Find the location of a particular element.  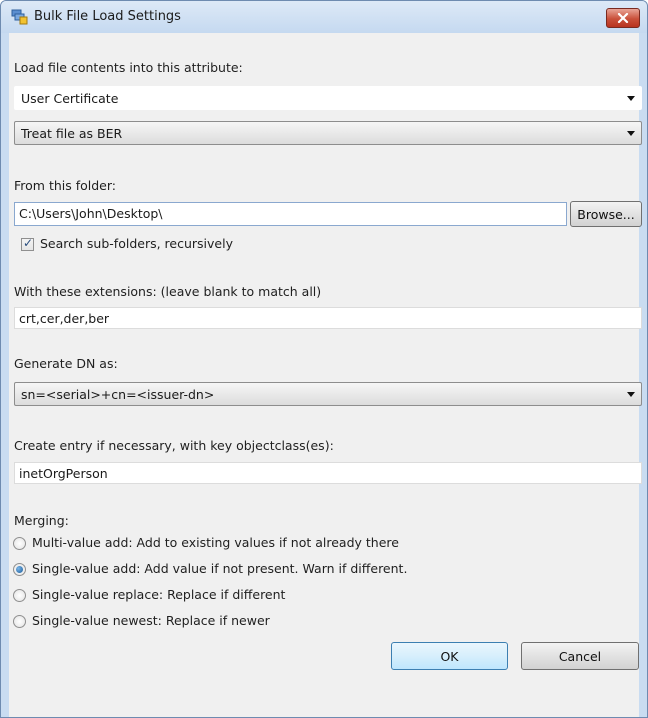

folder-input is located at coordinates (290, 213).